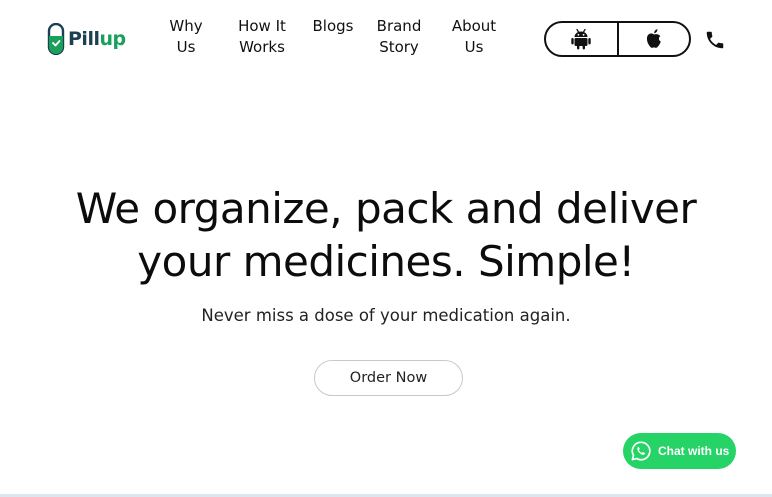  What do you see at coordinates (56, 39) in the screenshot?
I see `pill-shield-icon` at bounding box center [56, 39].